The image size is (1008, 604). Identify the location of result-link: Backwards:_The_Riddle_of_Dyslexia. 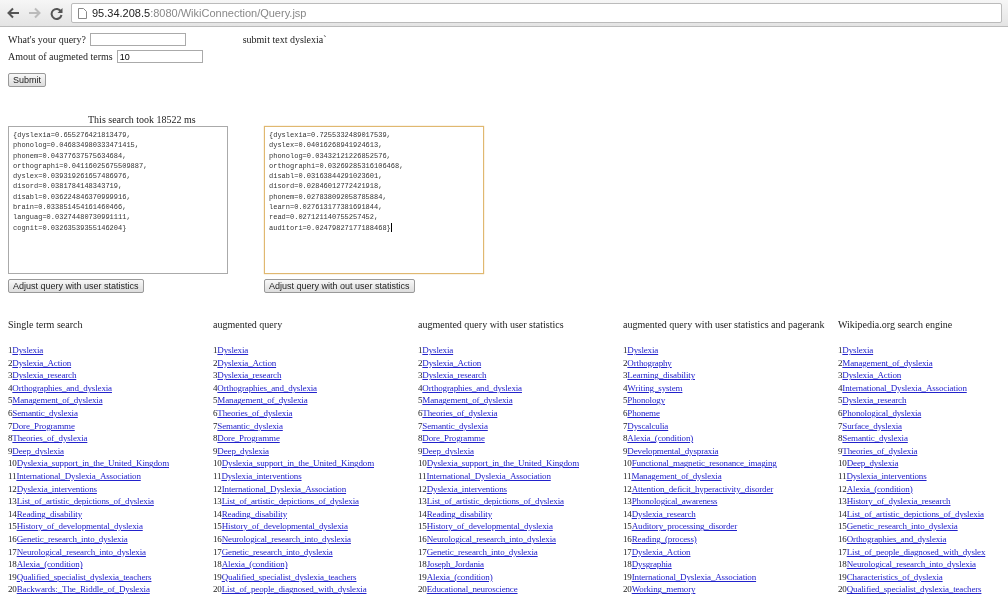
(83, 589).